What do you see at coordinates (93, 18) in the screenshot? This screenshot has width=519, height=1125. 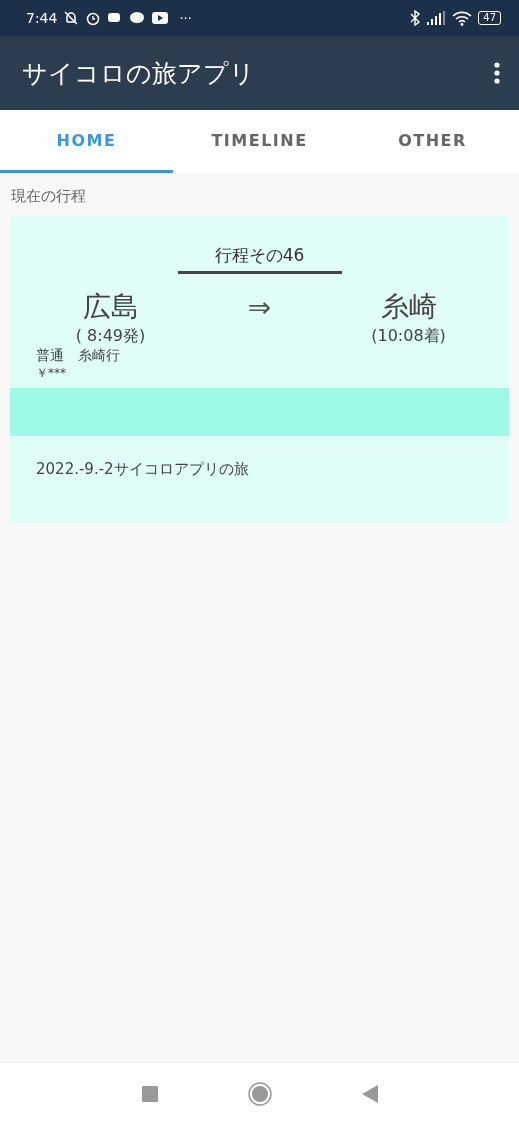 I see `alarm-icon` at bounding box center [93, 18].